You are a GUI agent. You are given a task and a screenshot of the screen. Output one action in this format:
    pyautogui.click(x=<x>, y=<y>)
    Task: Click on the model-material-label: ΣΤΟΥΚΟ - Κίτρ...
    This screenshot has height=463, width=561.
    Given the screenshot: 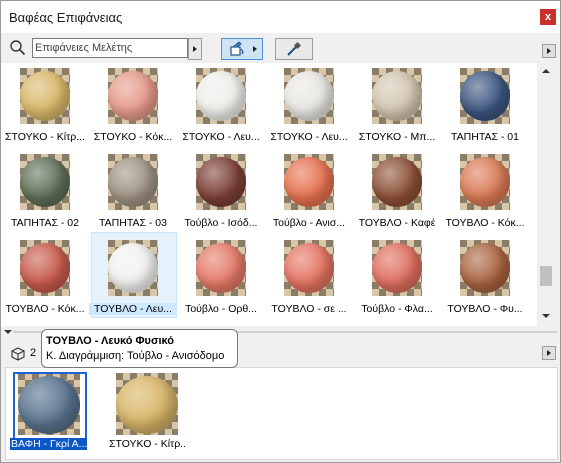 What is the action you would take?
    pyautogui.click(x=147, y=444)
    